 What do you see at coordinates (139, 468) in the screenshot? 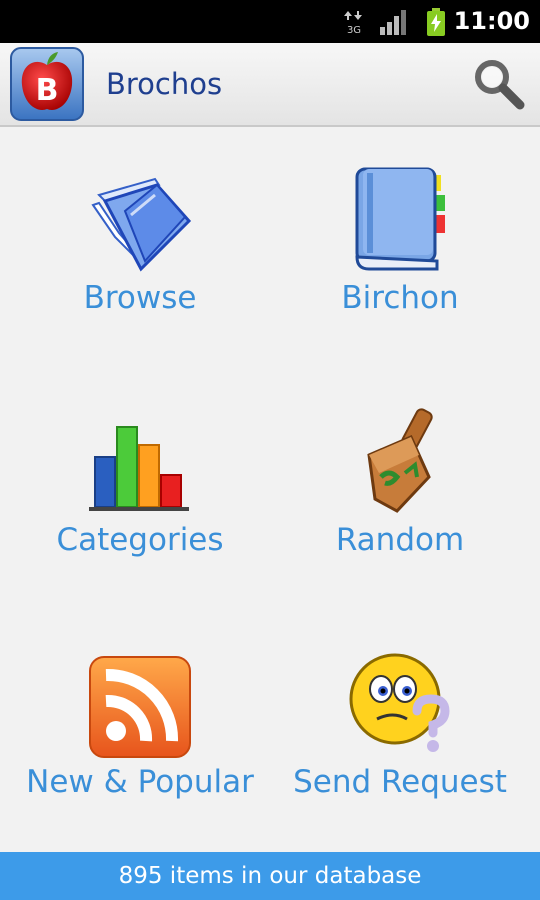
I see `bar-chart-icon` at bounding box center [139, 468].